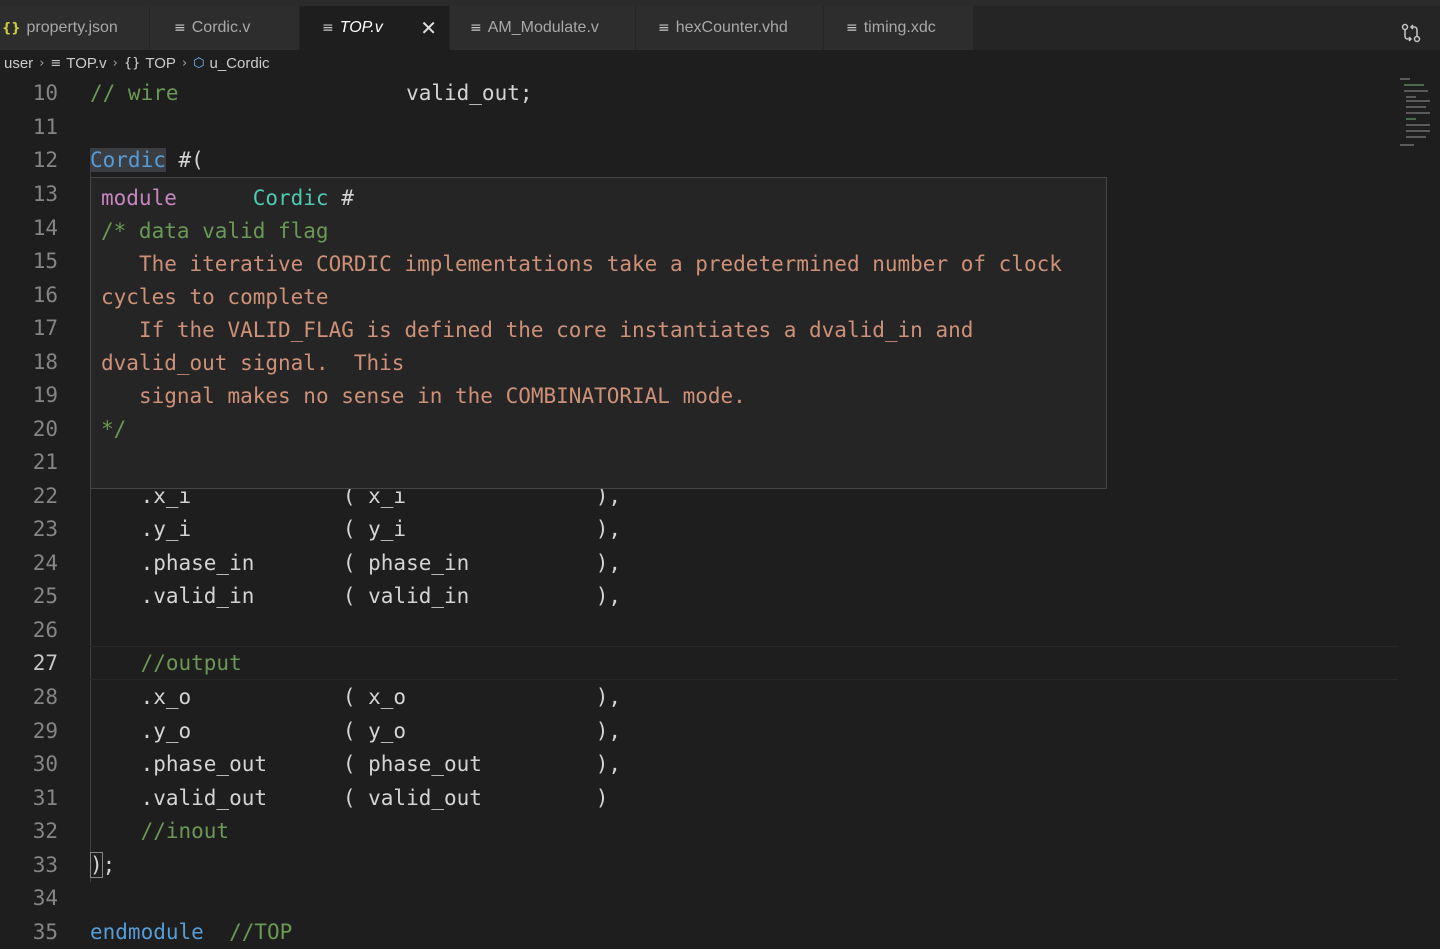 Image resolution: width=1440 pixels, height=949 pixels. What do you see at coordinates (700, 529) in the screenshot?
I see `code-line: 23 .y_i ( y_i ),` at bounding box center [700, 529].